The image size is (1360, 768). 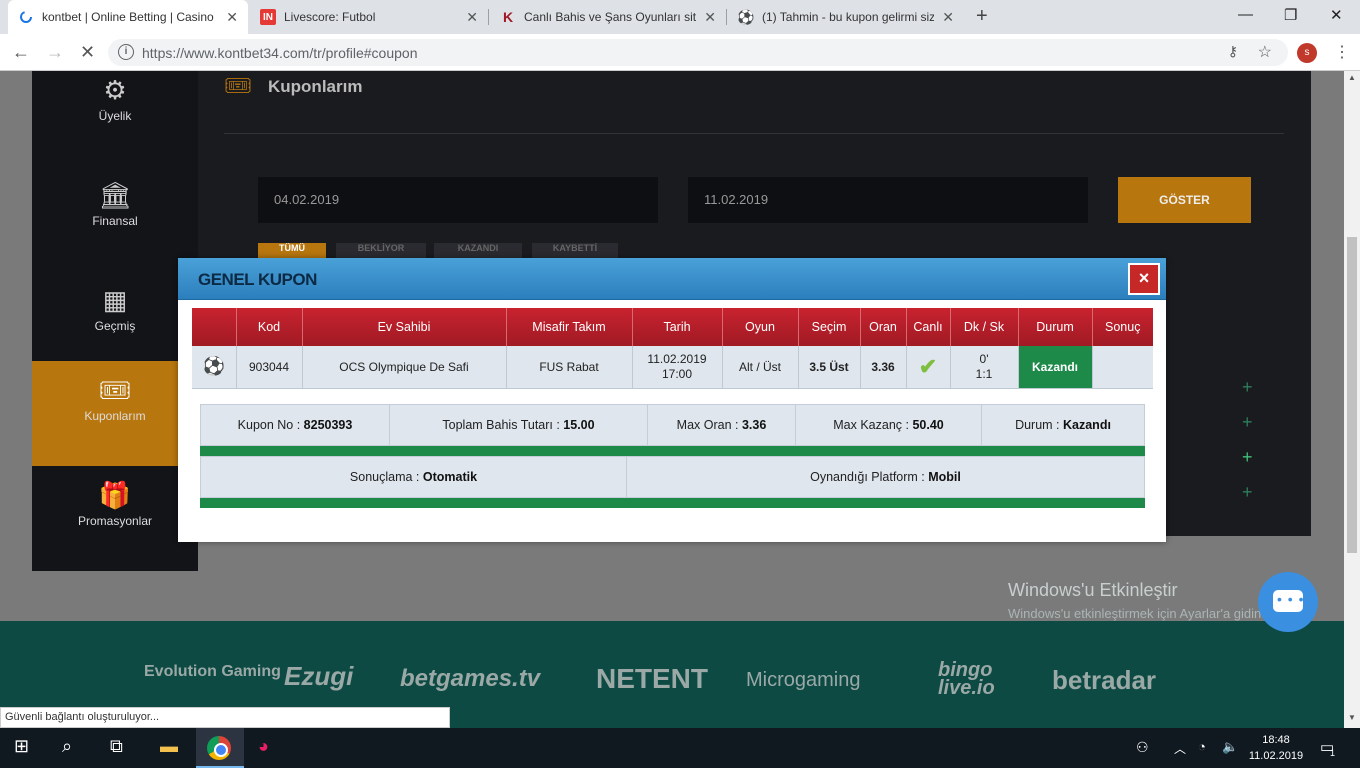 I want to click on sidebar-item-label: Üyelik, so click(x=115, y=116).